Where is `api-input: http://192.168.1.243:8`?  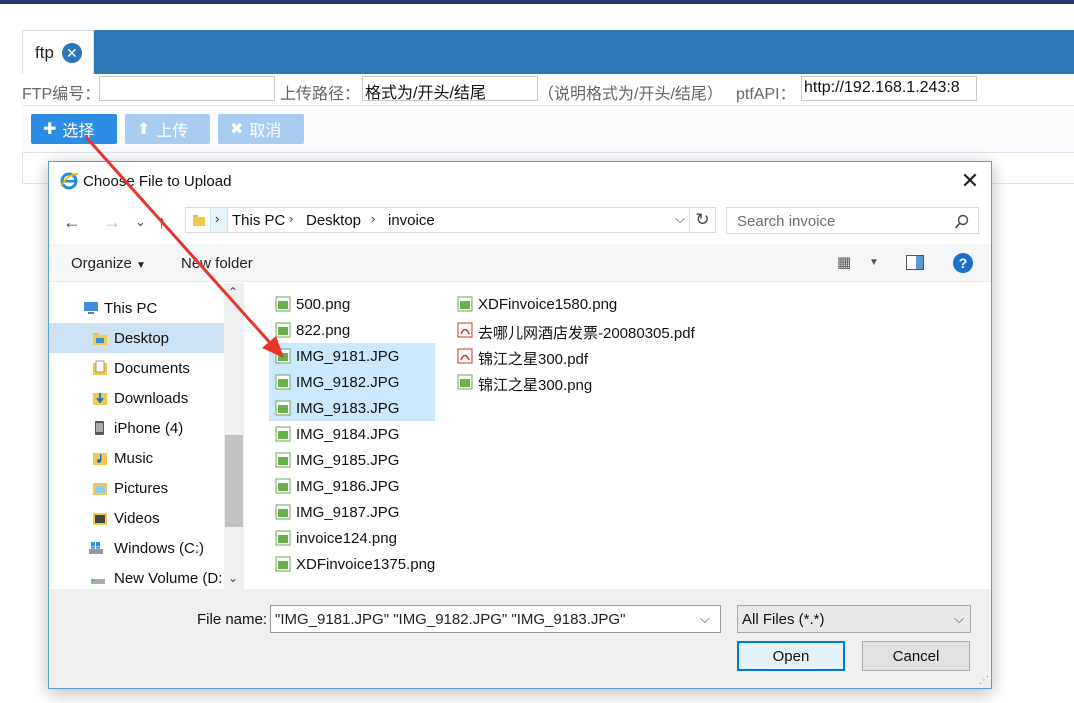 api-input: http://192.168.1.243:8 is located at coordinates (889, 88).